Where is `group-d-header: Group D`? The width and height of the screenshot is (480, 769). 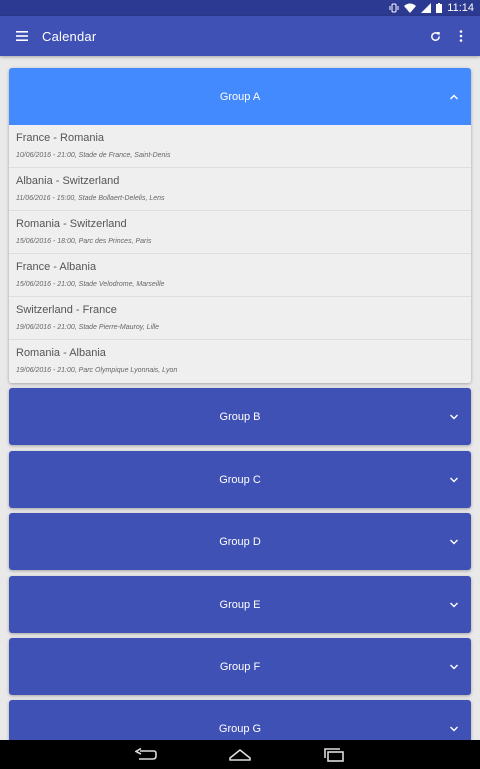
group-d-header: Group D is located at coordinates (240, 541).